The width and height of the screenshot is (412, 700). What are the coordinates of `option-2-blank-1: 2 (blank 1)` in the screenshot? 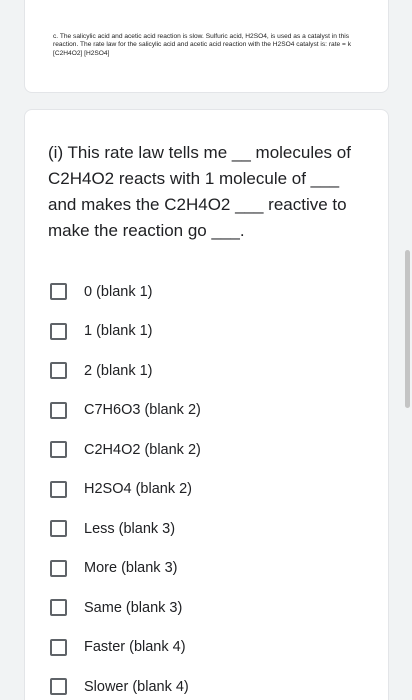 It's located at (208, 371).